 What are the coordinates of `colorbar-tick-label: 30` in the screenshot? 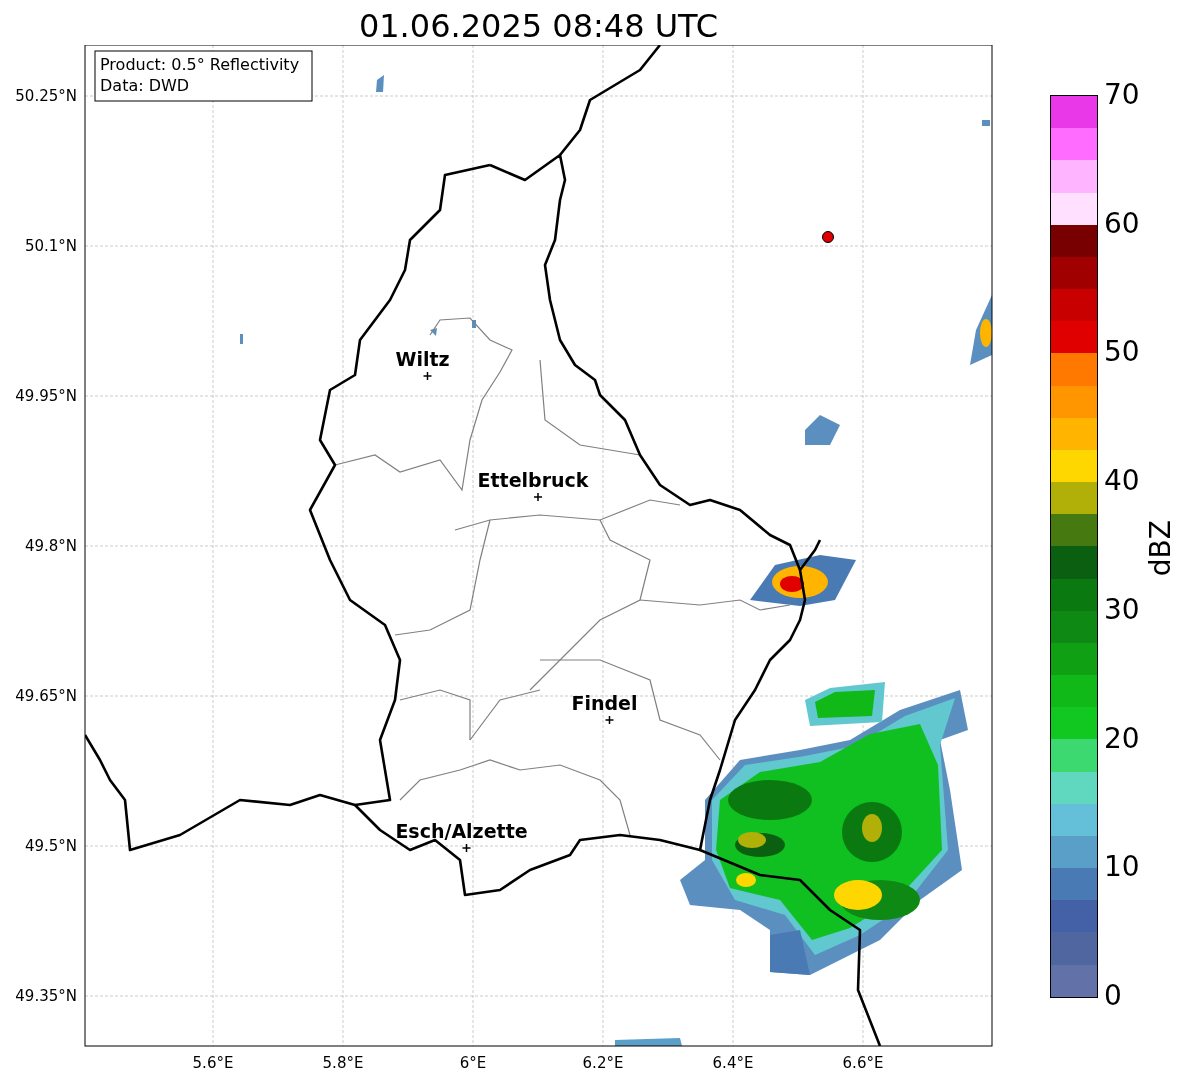 It's located at (1122, 609).